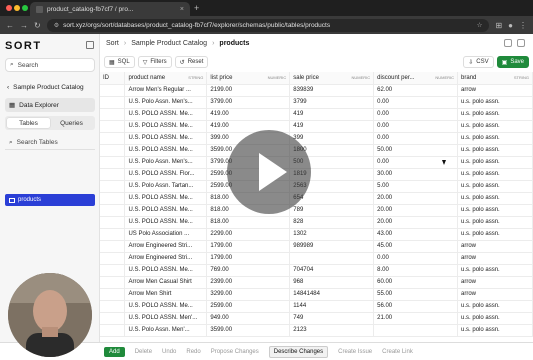 The image size is (533, 360). What do you see at coordinates (521, 43) in the screenshot?
I see `settings-icon` at bounding box center [521, 43].